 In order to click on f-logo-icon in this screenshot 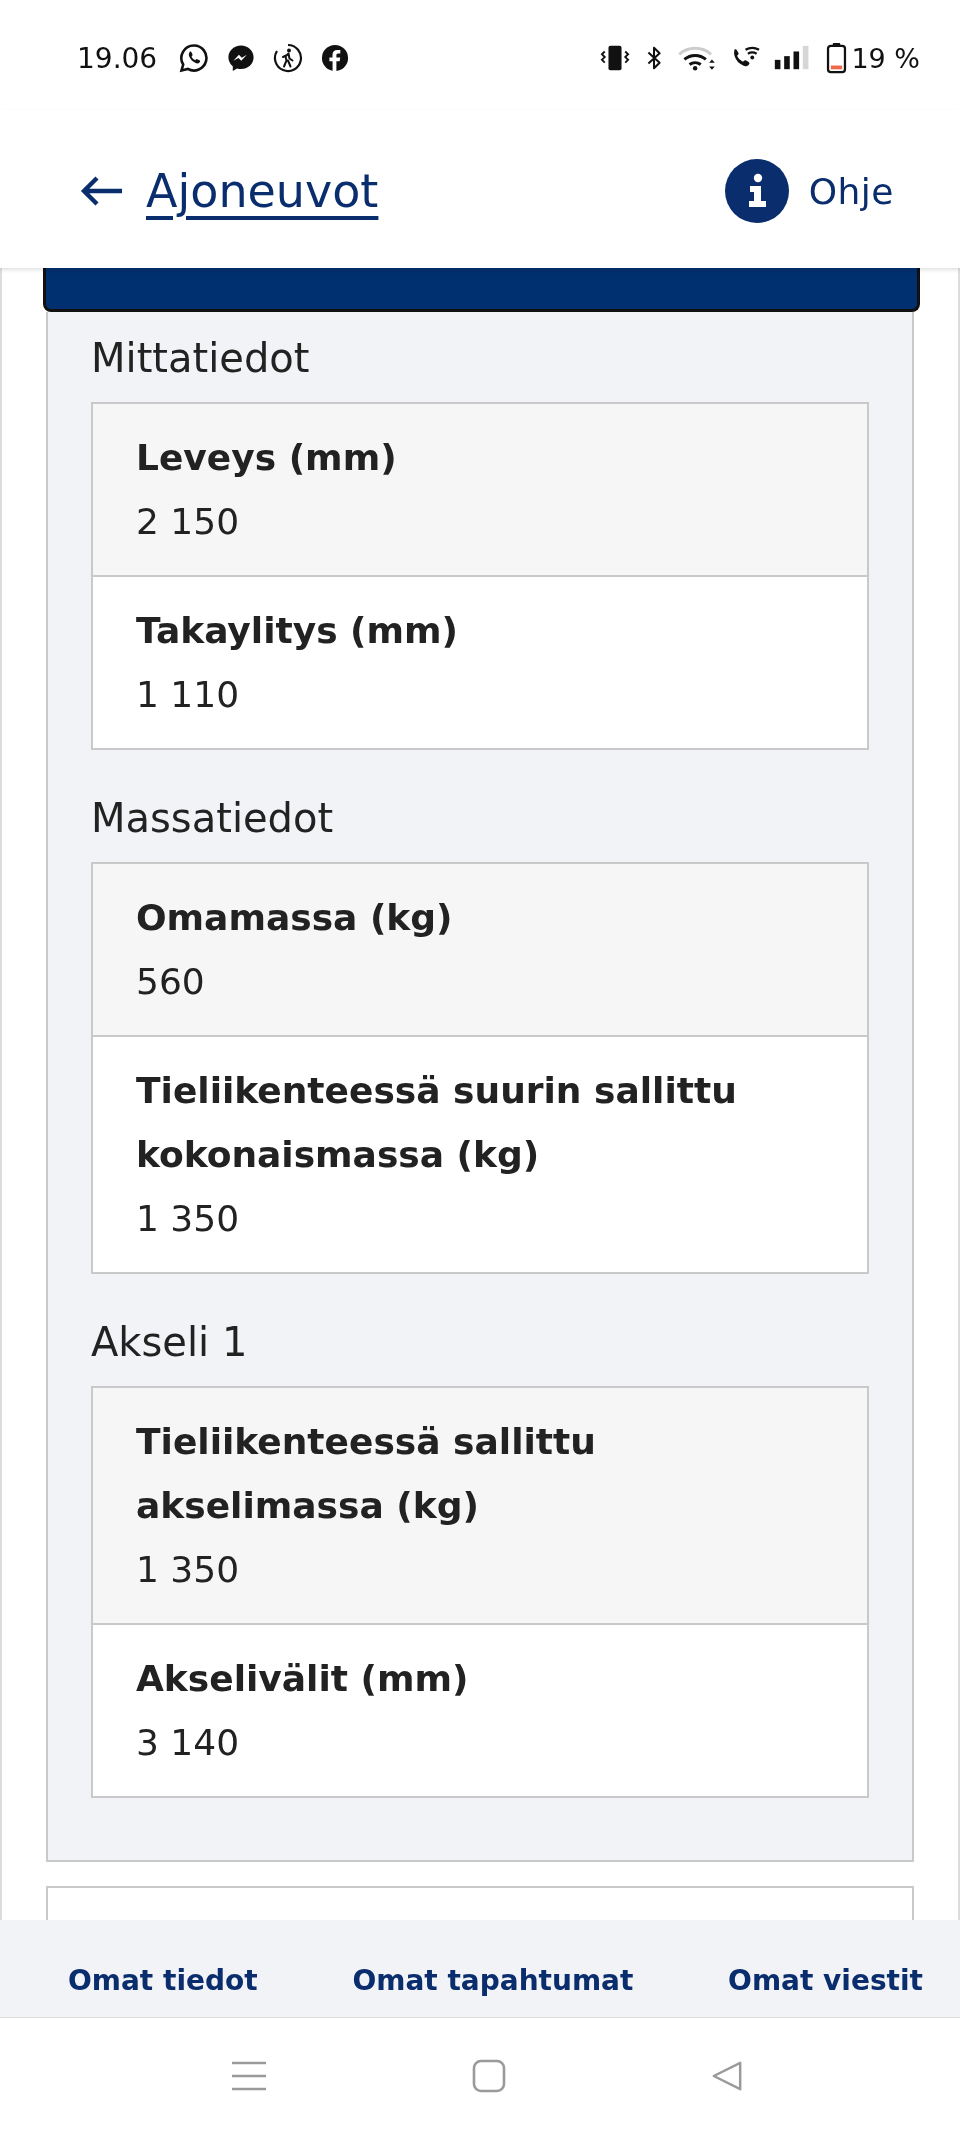, I will do `click(335, 58)`.